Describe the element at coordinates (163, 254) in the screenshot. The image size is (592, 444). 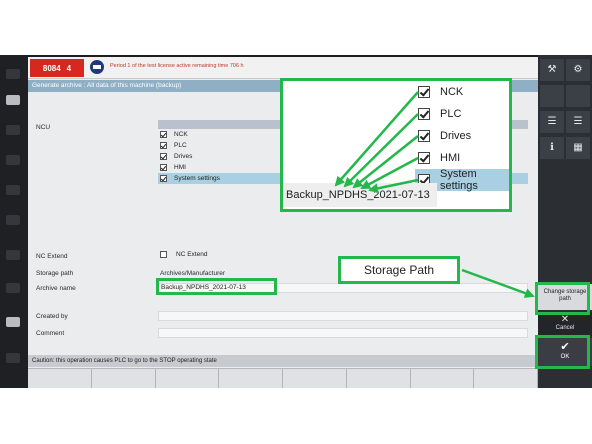
I see `nc-extend-checkbox` at that location.